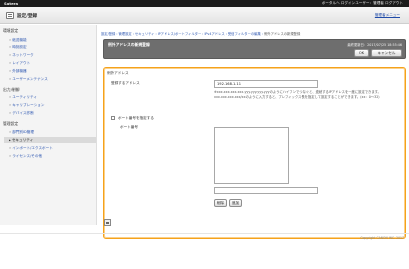 The width and height of the screenshot is (409, 269). What do you see at coordinates (129, 127) in the screenshot?
I see `port-label: ポート番号` at bounding box center [129, 127].